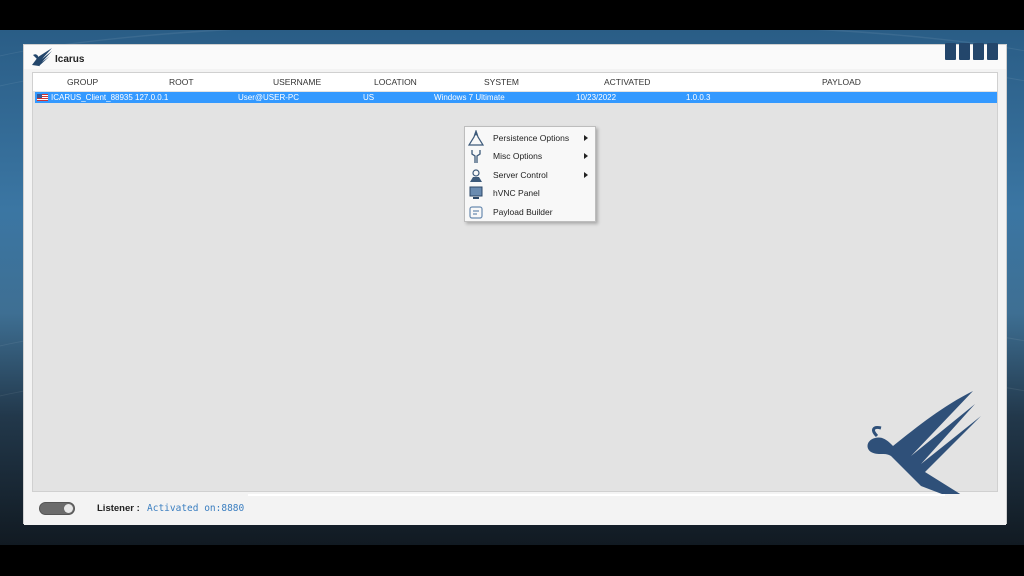 This screenshot has width=1024, height=576. Describe the element at coordinates (196, 508) in the screenshot. I see `listener-status: Activated on:8880` at that location.